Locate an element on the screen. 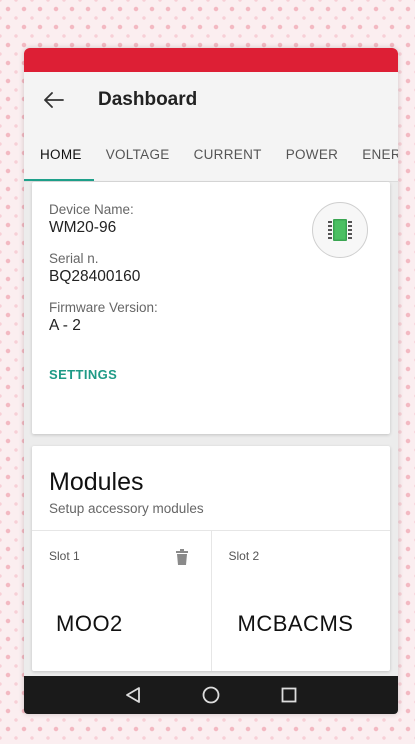  modules-subtitle: Setup accessory modules is located at coordinates (126, 508).